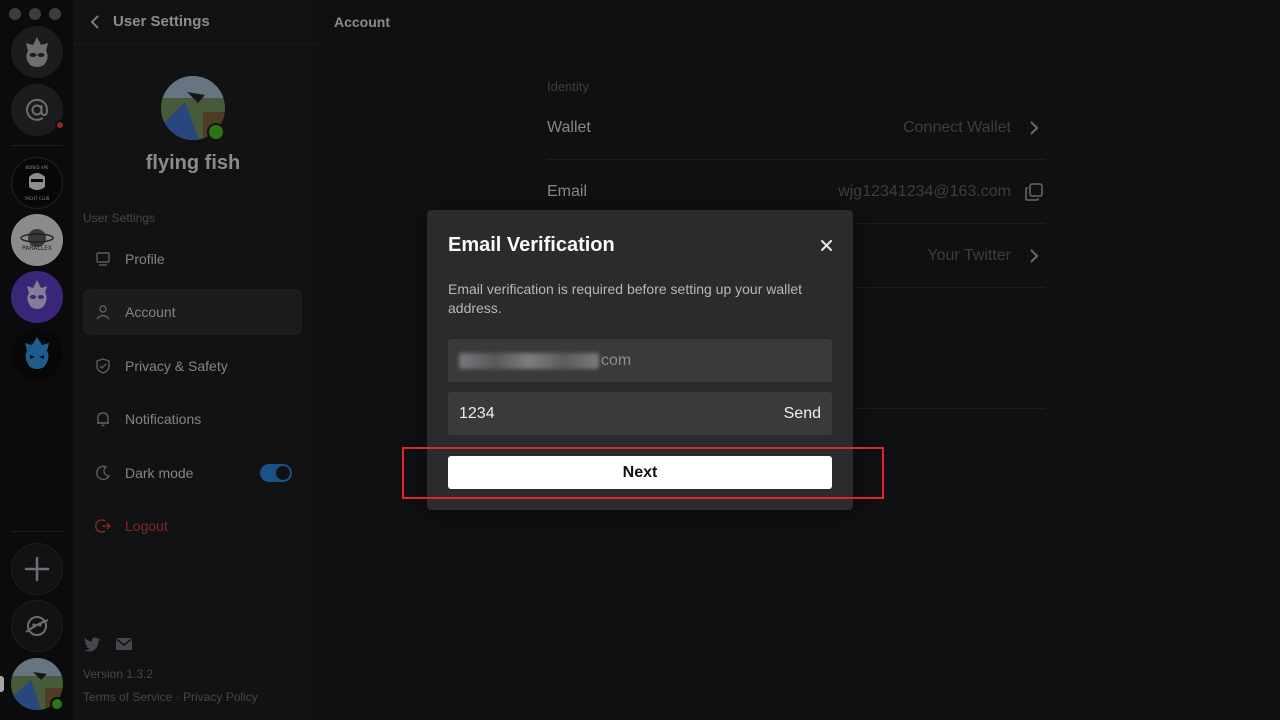  Describe the element at coordinates (529, 360) in the screenshot. I see `redacted-email` at that location.